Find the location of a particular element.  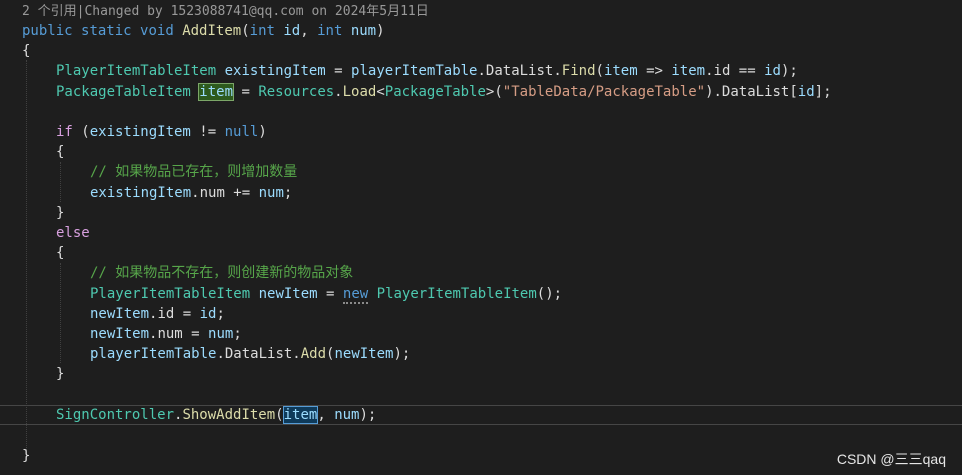

close-brace: } is located at coordinates (26, 456).